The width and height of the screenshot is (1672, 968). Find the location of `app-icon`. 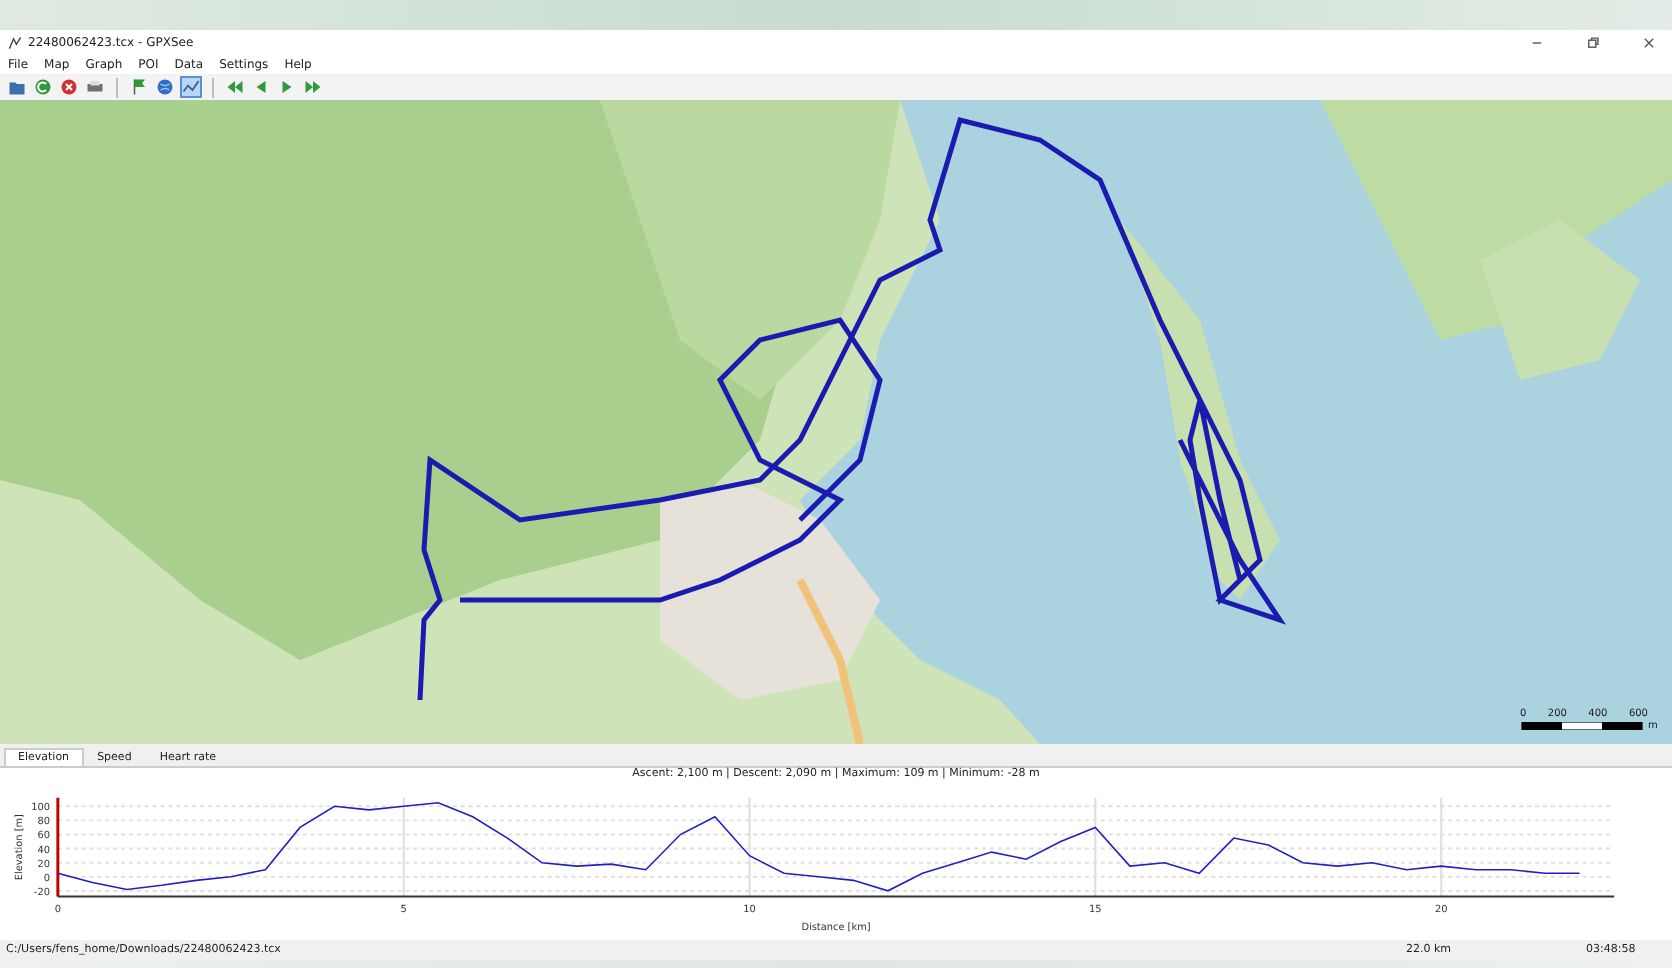

app-icon is located at coordinates (15, 43).